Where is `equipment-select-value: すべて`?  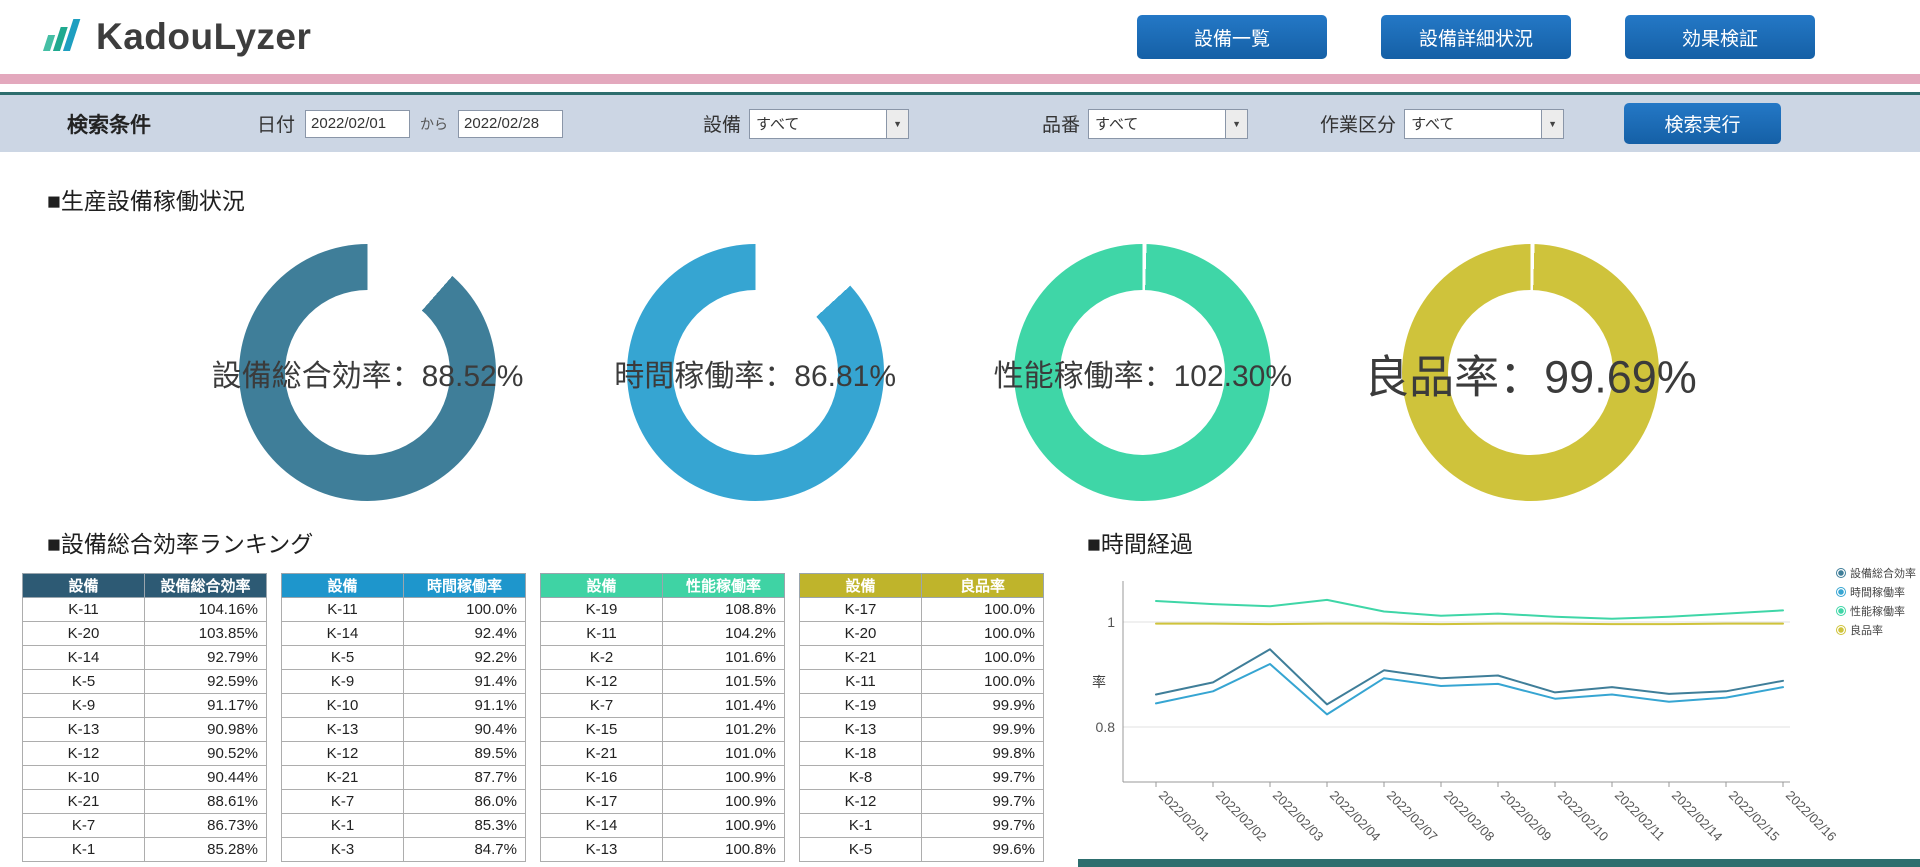 equipment-select-value: すべて is located at coordinates (778, 124).